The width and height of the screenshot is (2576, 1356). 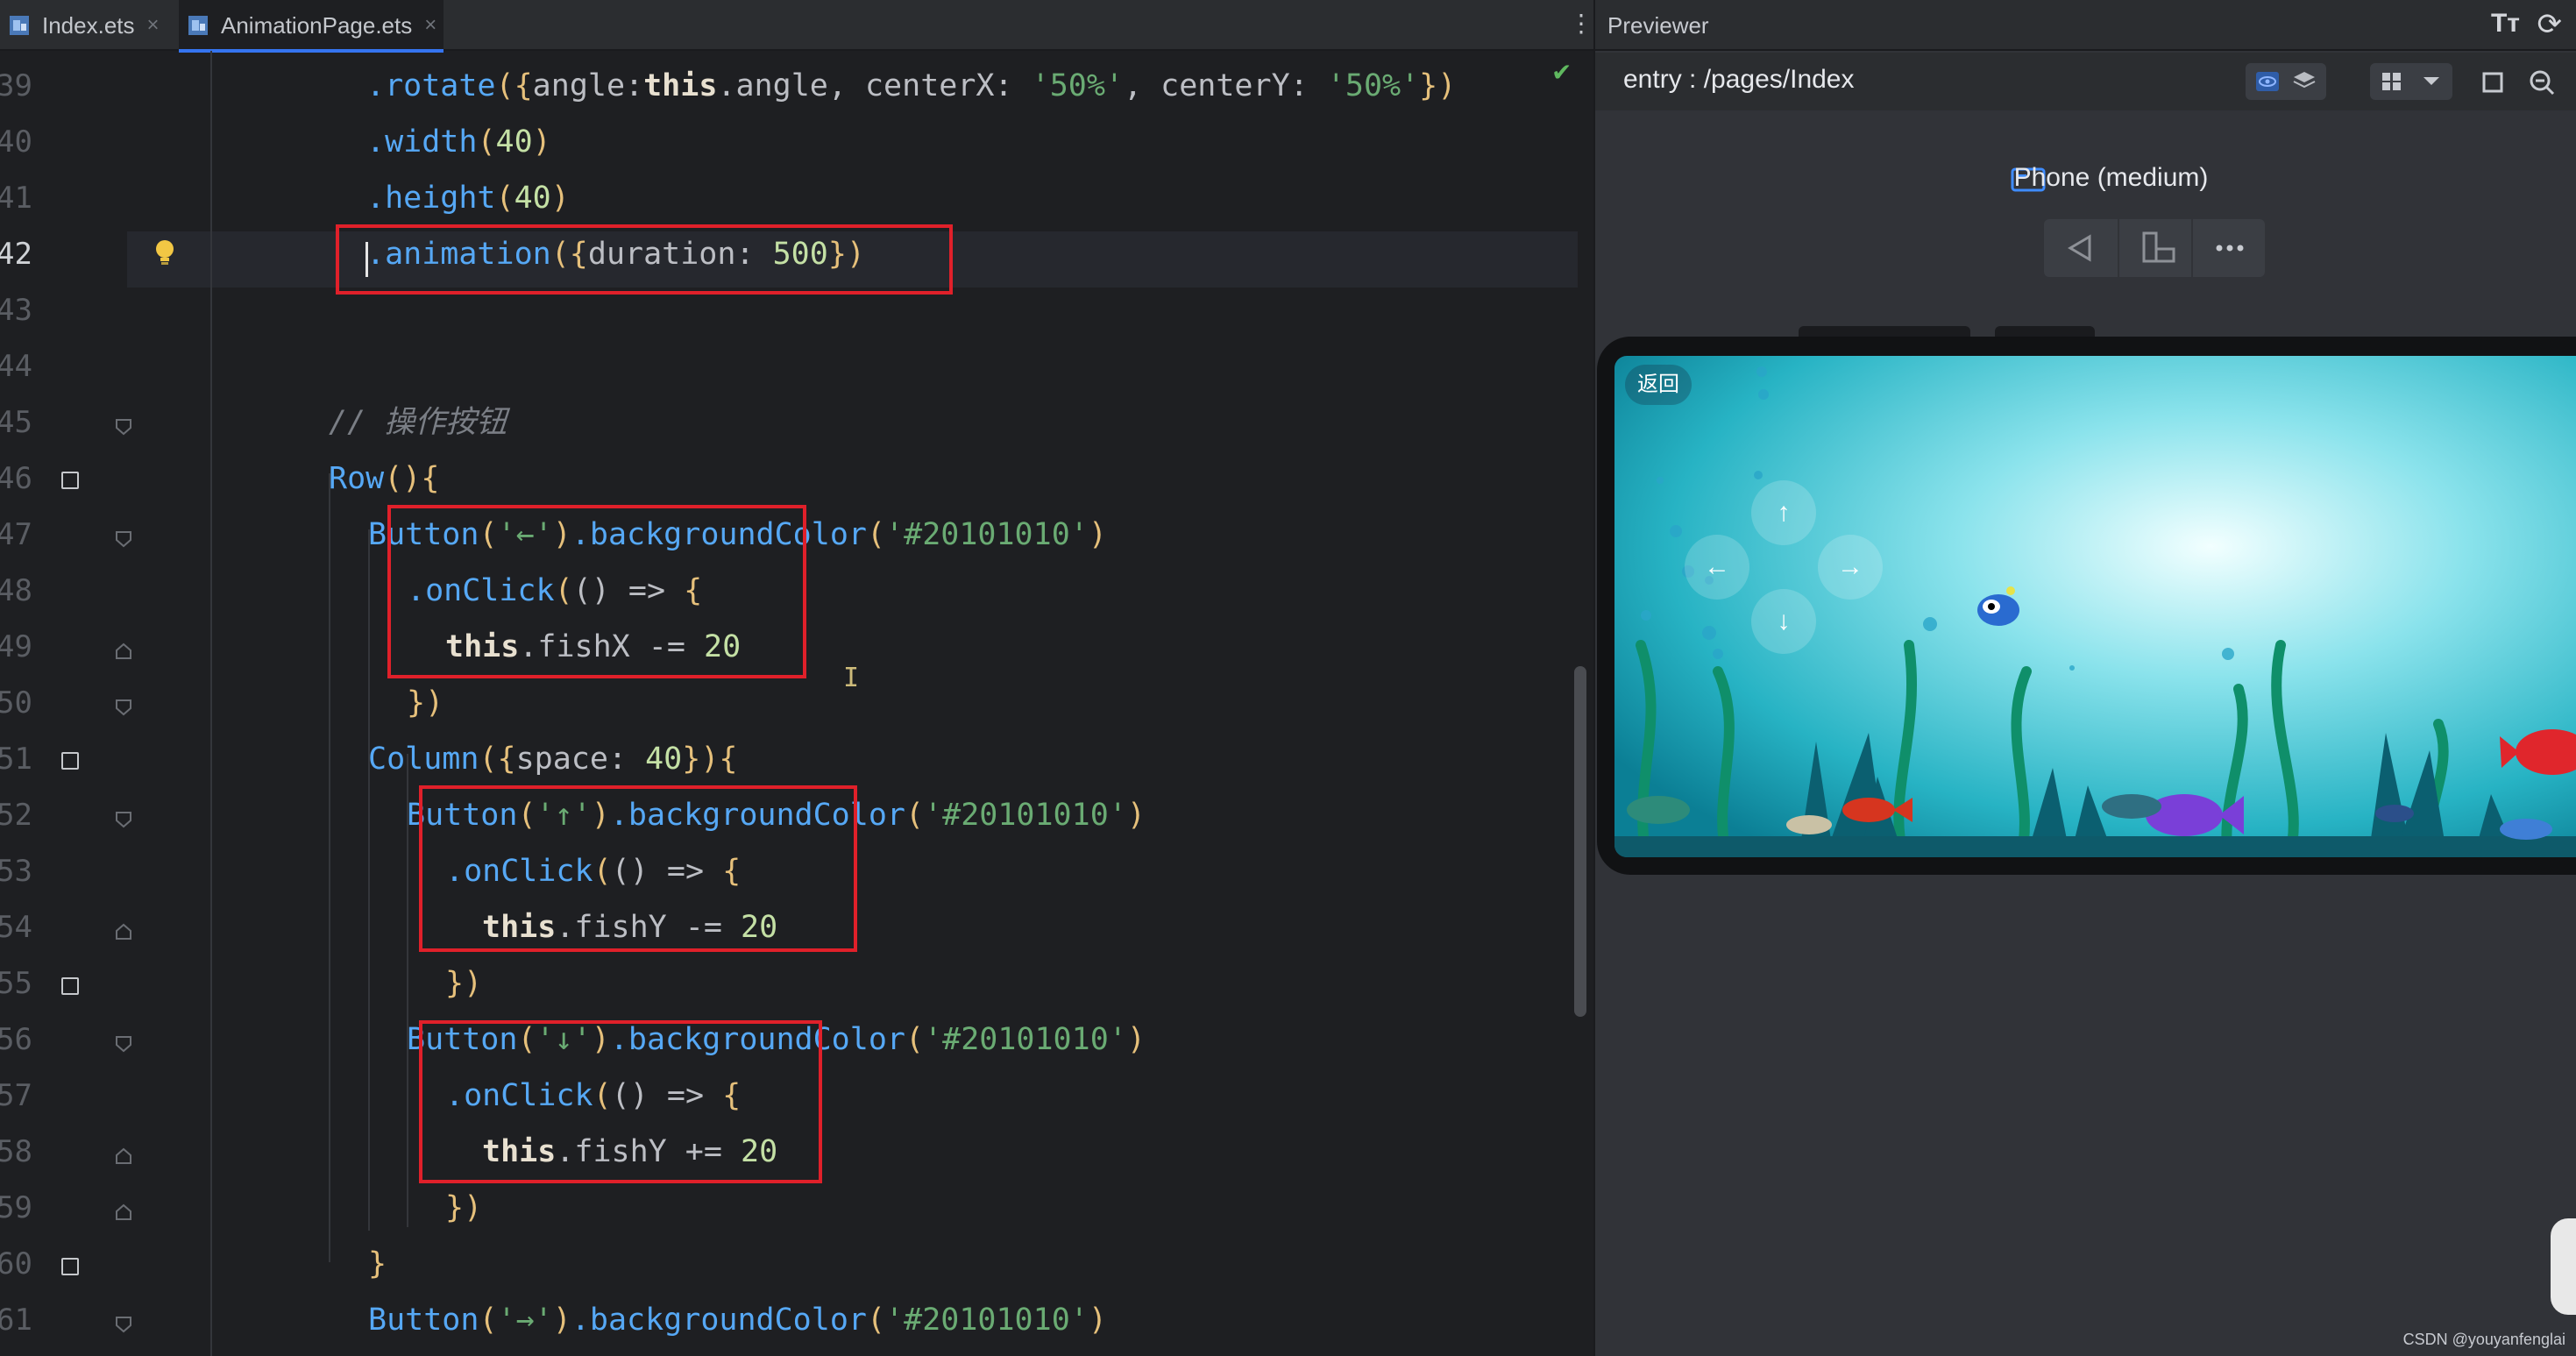 What do you see at coordinates (796, 26) in the screenshot?
I see `editor-tab-bar: Index.ets × AnimationPage.ets × ⋮` at bounding box center [796, 26].